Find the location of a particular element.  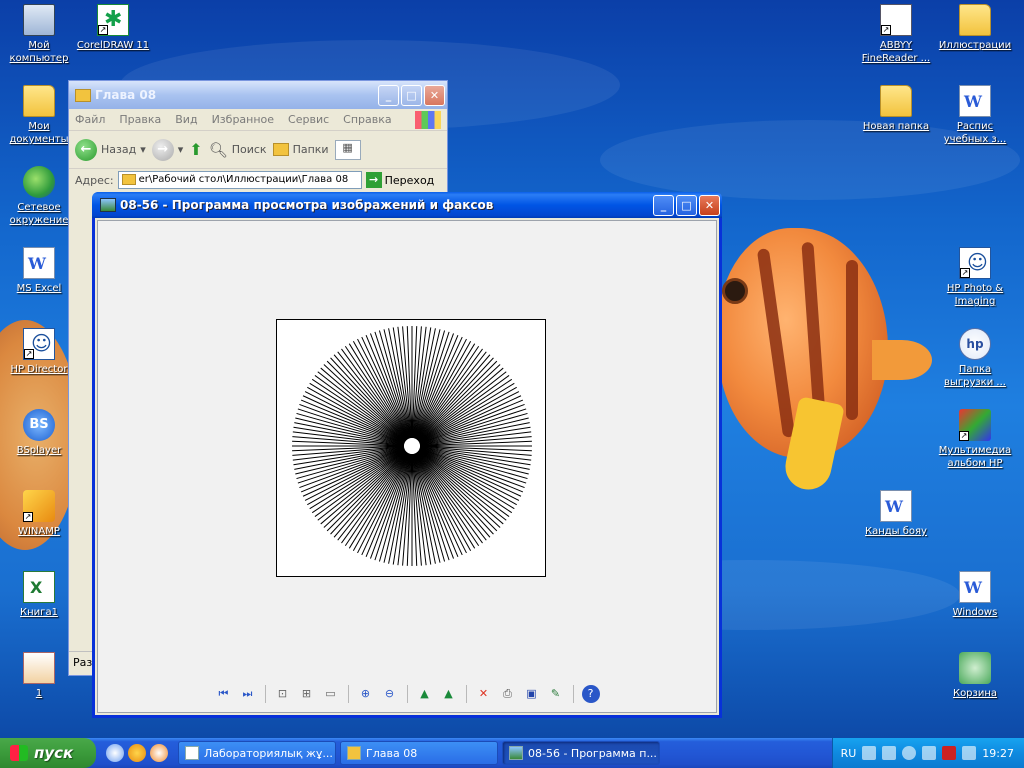

recycle-bin-icon is located at coordinates (975, 668).